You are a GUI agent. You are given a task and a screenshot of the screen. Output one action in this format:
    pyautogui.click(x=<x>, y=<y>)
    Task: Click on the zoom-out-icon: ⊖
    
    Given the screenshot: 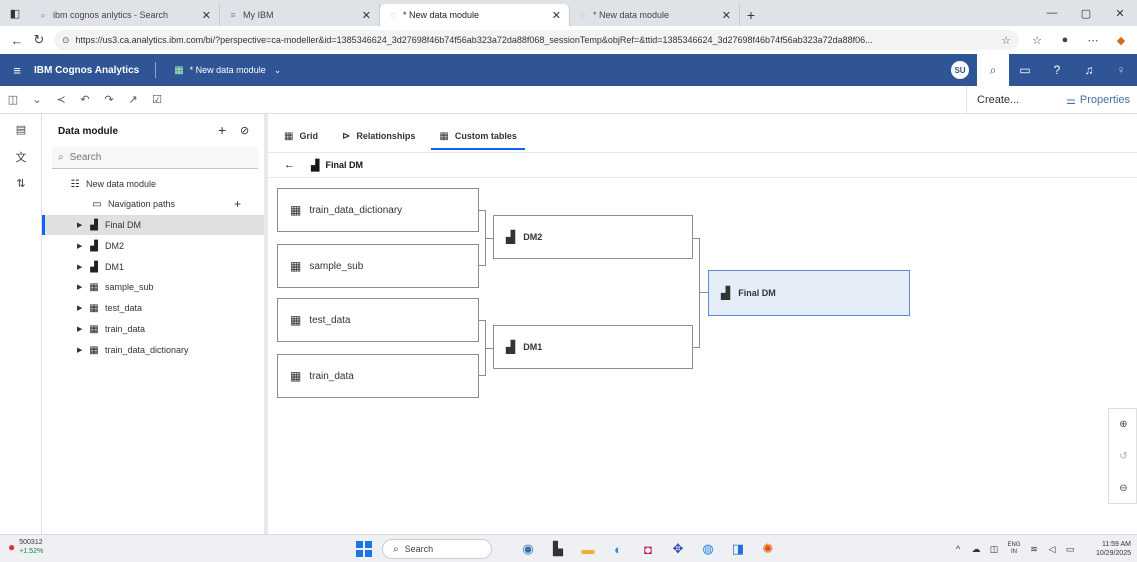 What is the action you would take?
    pyautogui.click(x=1123, y=488)
    